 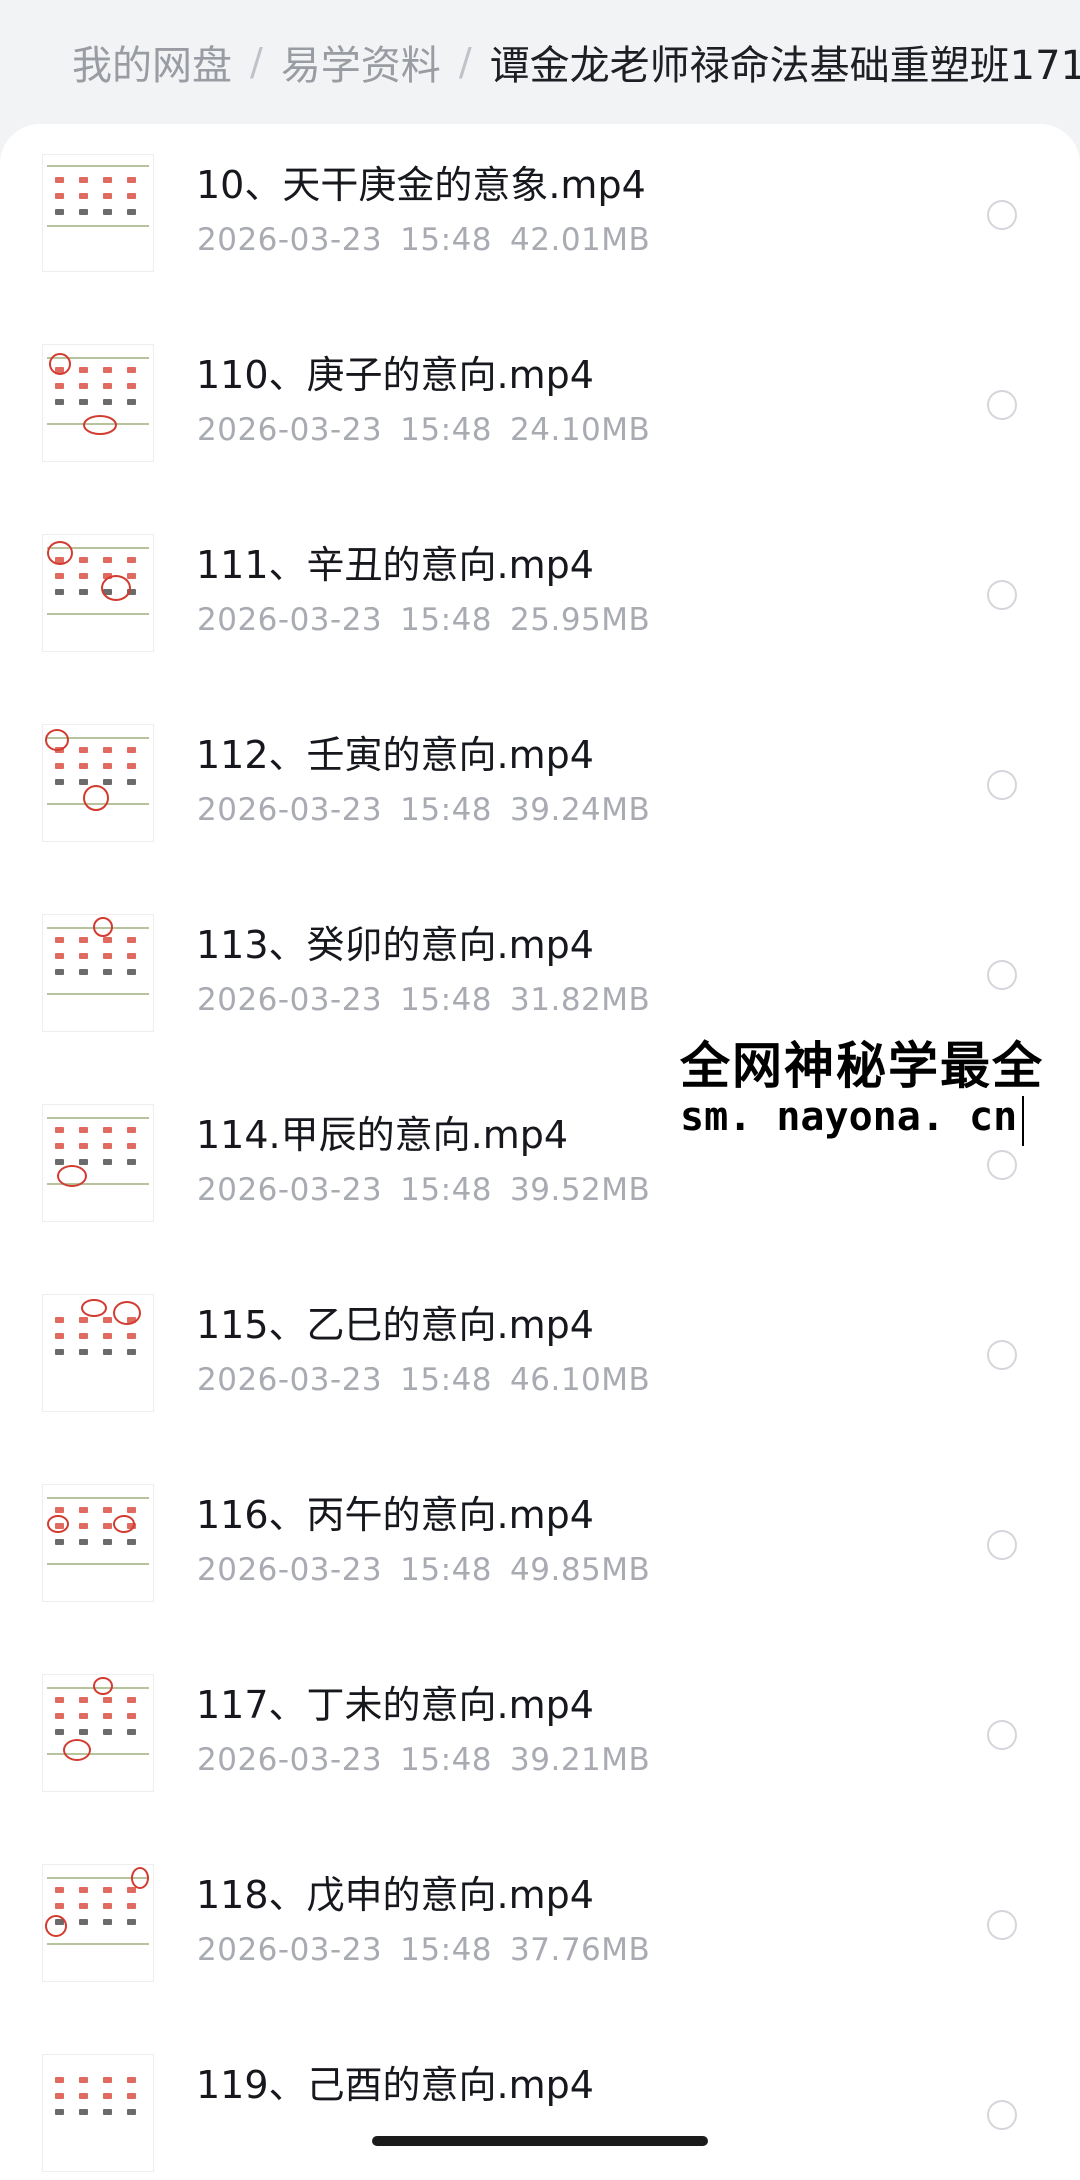 What do you see at coordinates (382, 1135) in the screenshot?
I see `file-name: 114.甲辰的意向.mp4` at bounding box center [382, 1135].